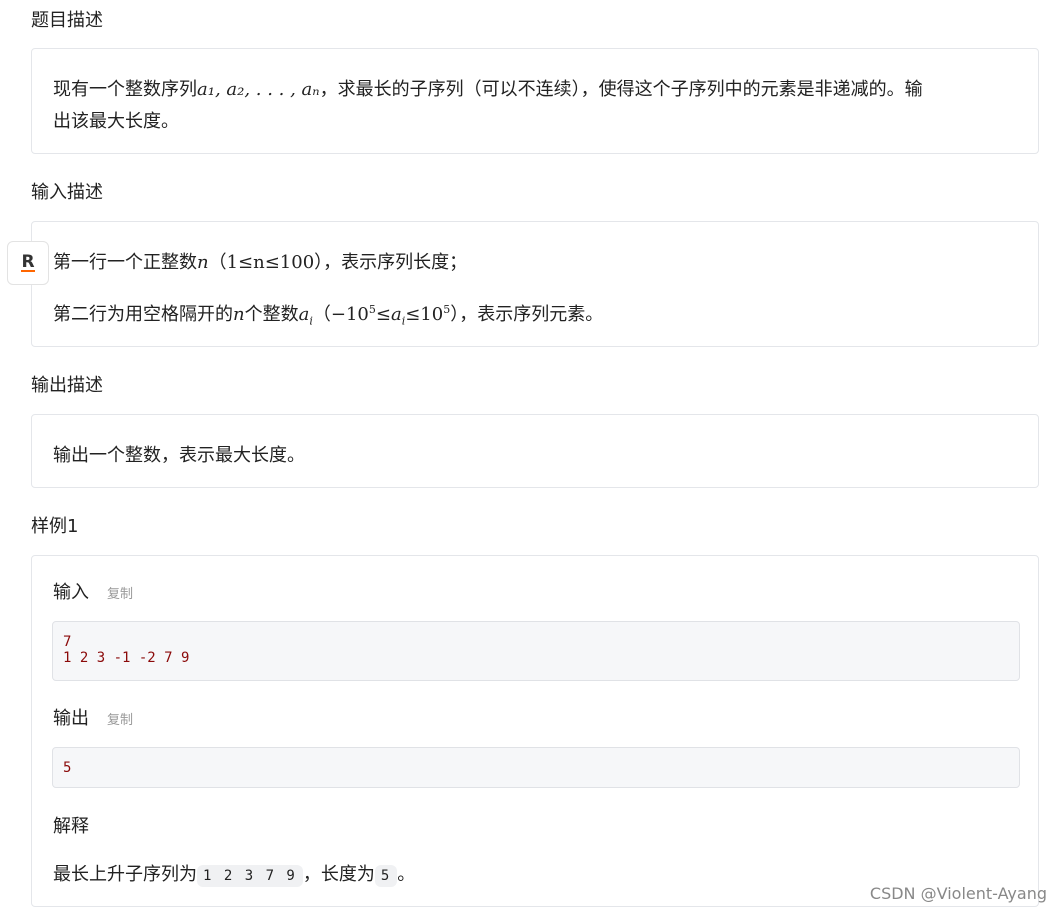  I want to click on sample-heading: 样例1, so click(55, 526).